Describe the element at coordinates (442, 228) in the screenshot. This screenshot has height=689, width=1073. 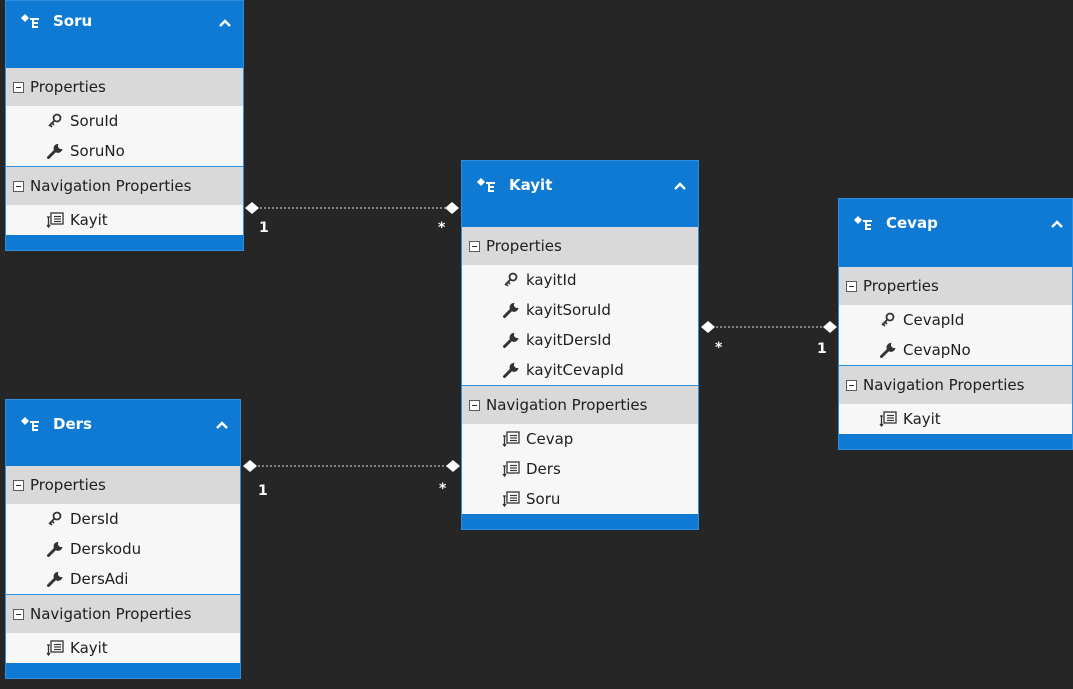
I see `multiplicity-label: *` at that location.